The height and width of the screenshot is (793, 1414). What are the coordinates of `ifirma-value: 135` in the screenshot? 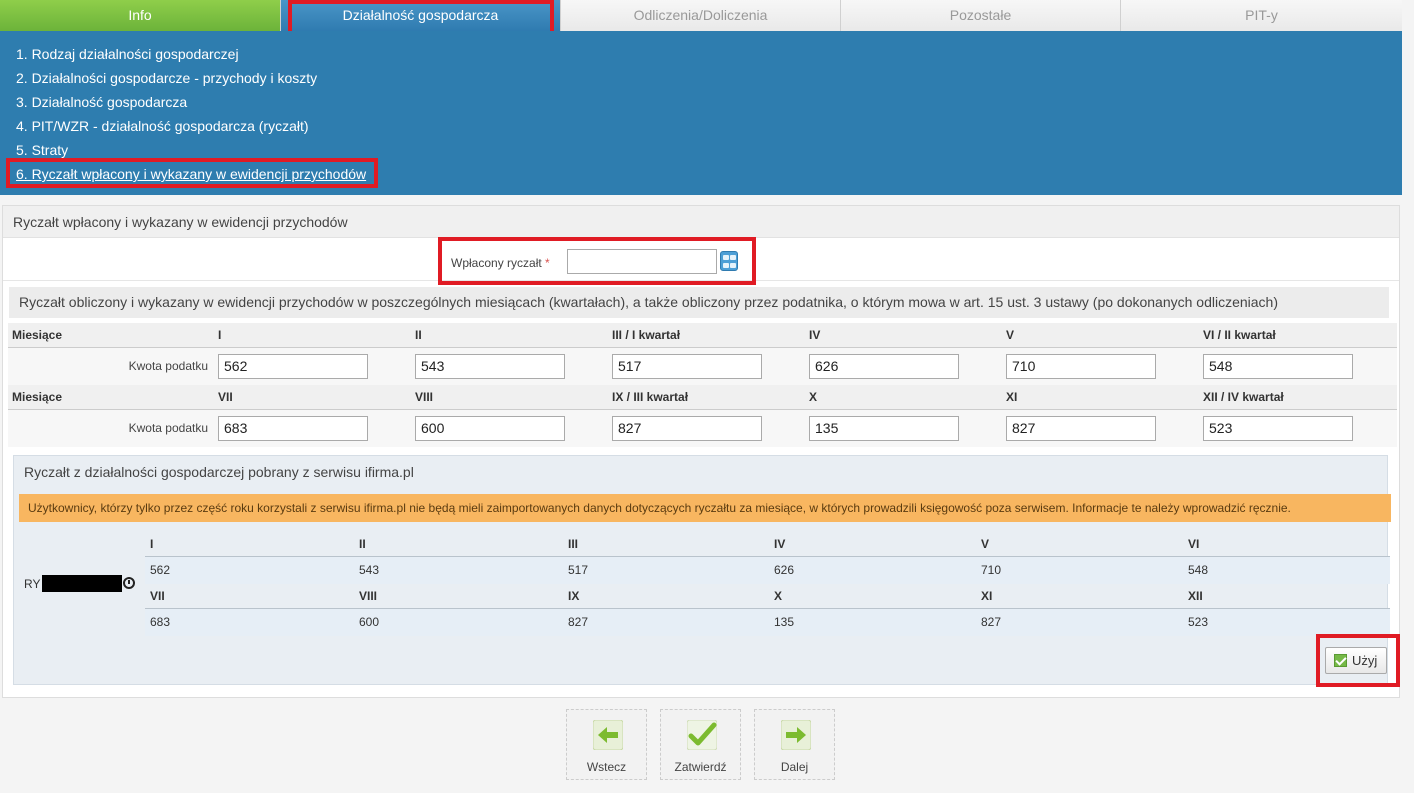 It's located at (872, 622).